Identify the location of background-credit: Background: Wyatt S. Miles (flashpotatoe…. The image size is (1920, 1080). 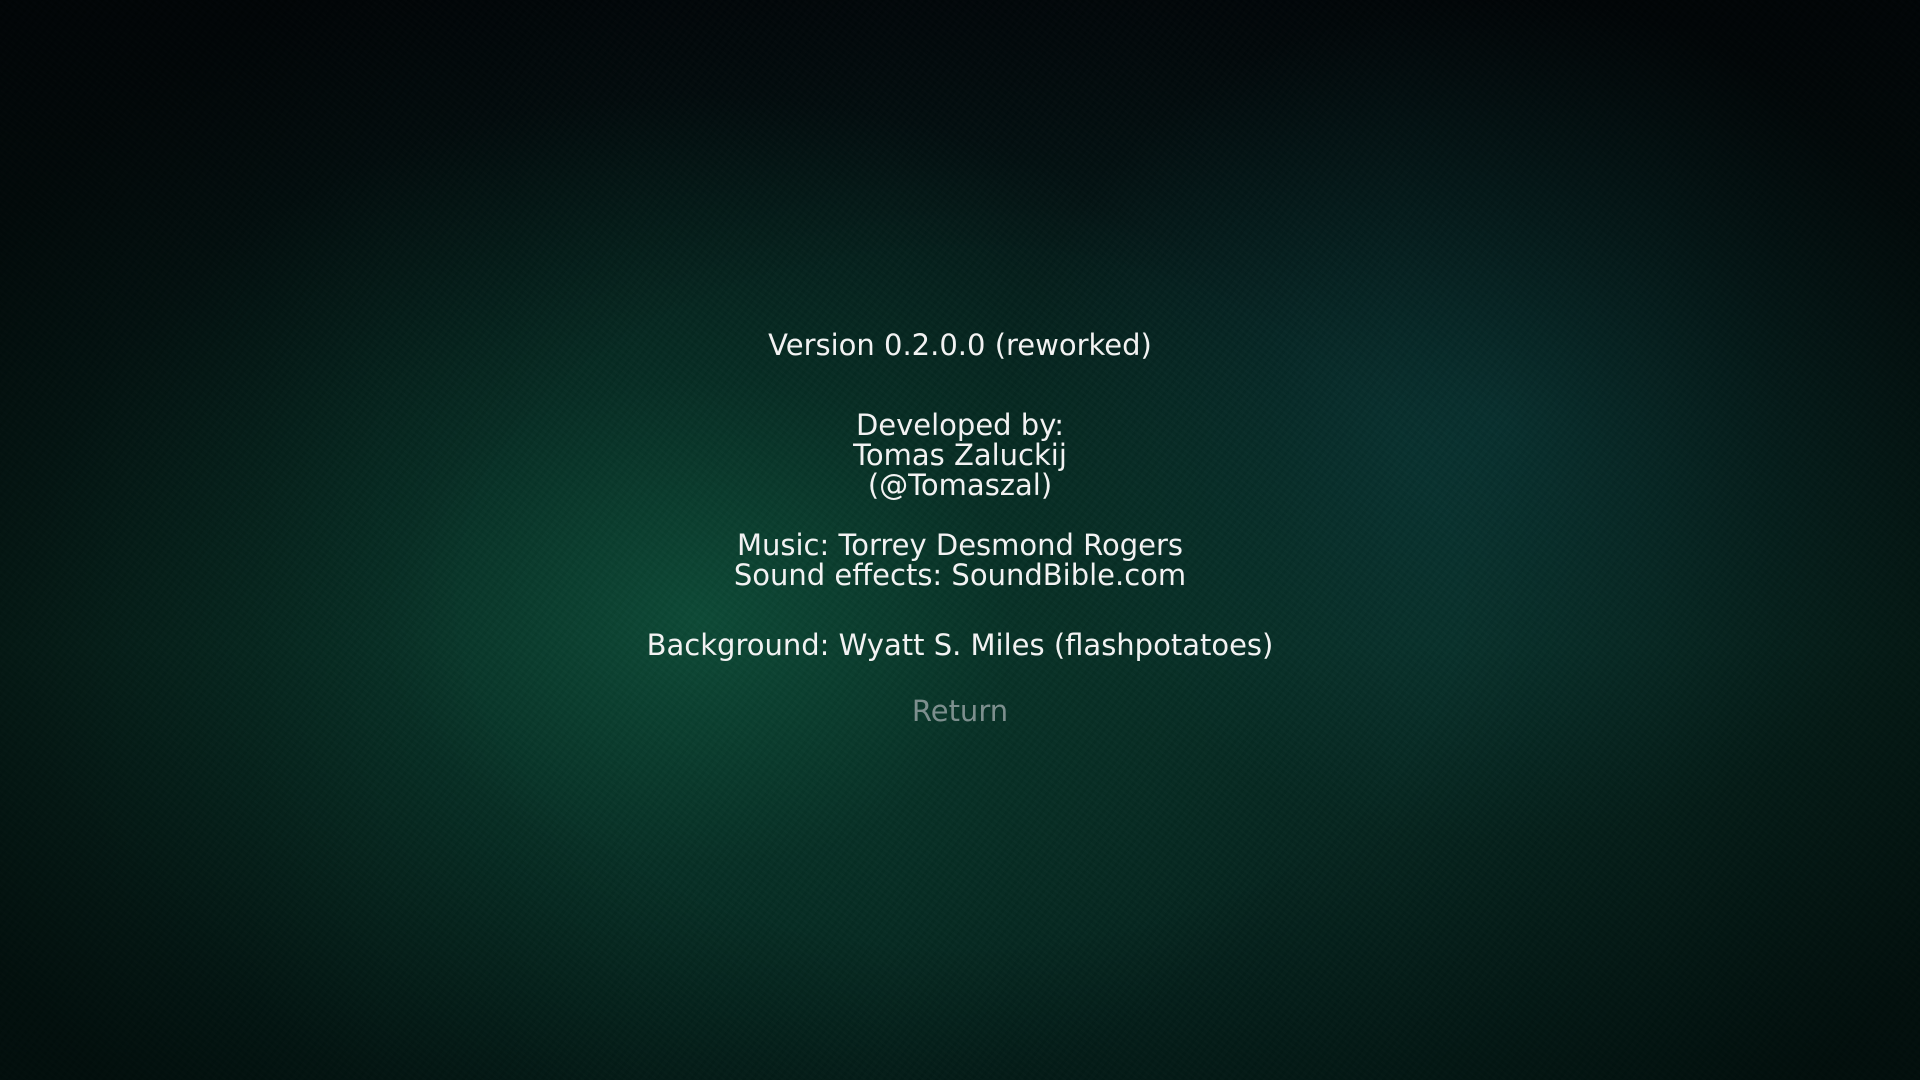
(960, 645).